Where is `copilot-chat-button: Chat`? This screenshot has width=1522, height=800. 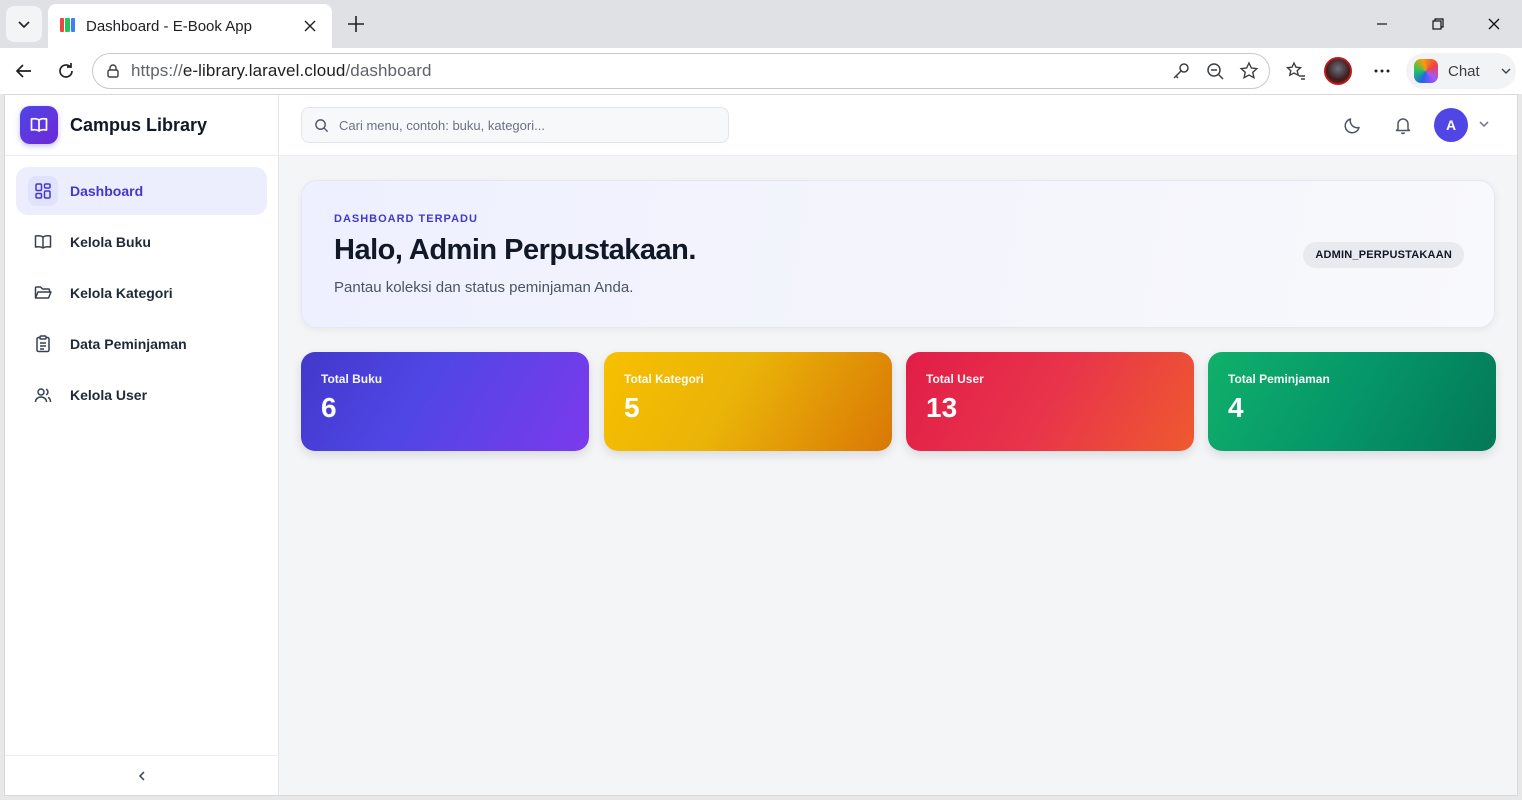
copilot-chat-button: Chat is located at coordinates (1461, 71).